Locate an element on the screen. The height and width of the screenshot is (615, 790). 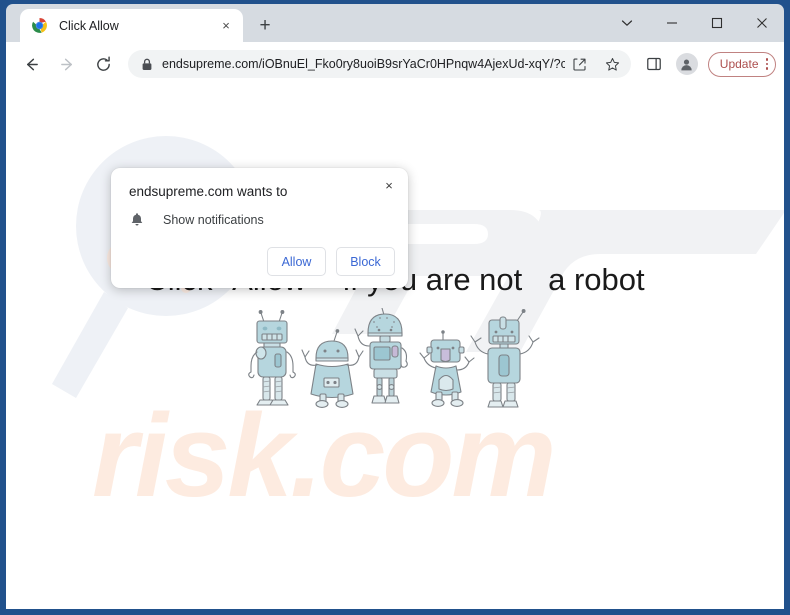
bell-icon is located at coordinates (136, 219).